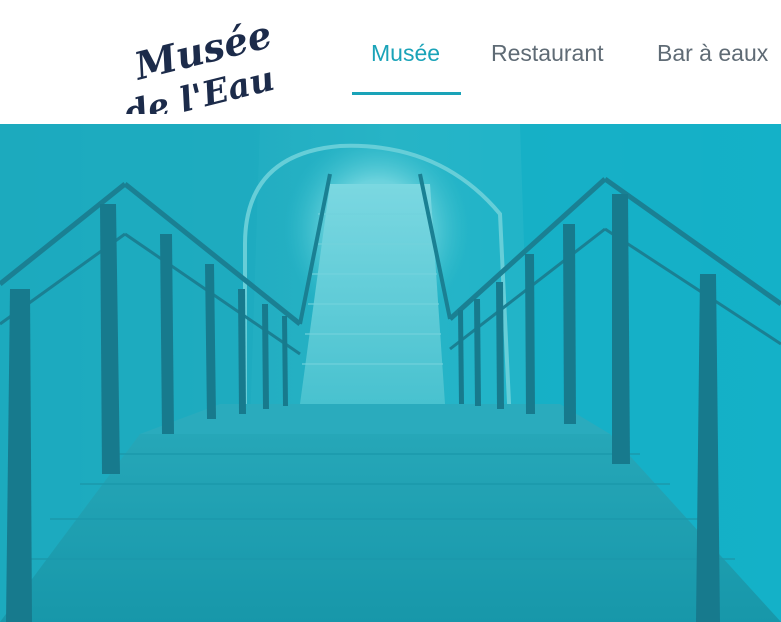  I want to click on nav-item-bar-a-eaux: Bar à eaux, so click(712, 53).